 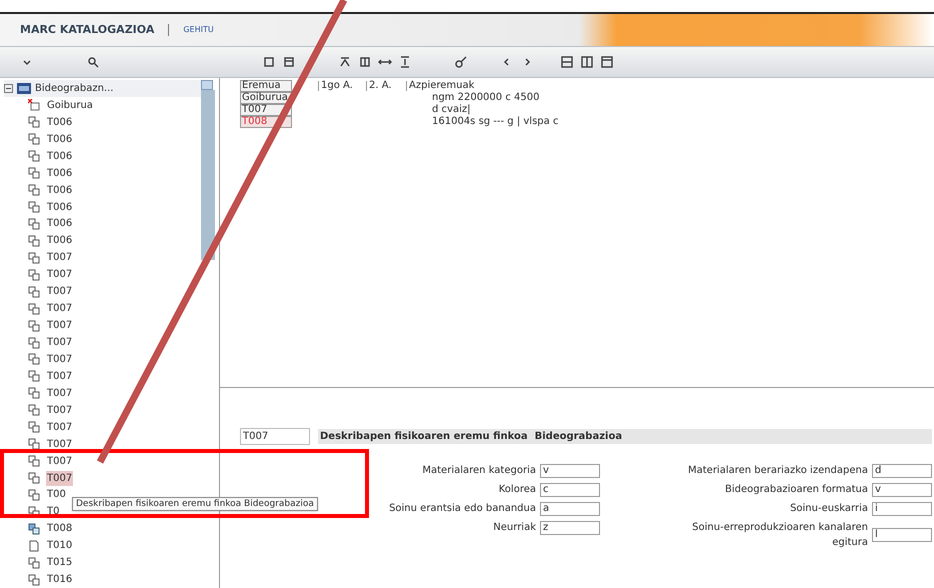 I want to click on columns-icon, so click(x=365, y=62).